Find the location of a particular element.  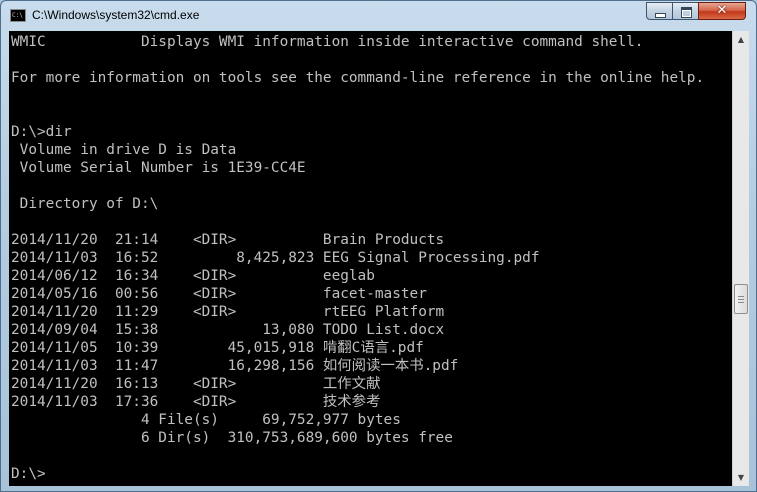

console-prompt-line: D:\>dir is located at coordinates (41, 132).